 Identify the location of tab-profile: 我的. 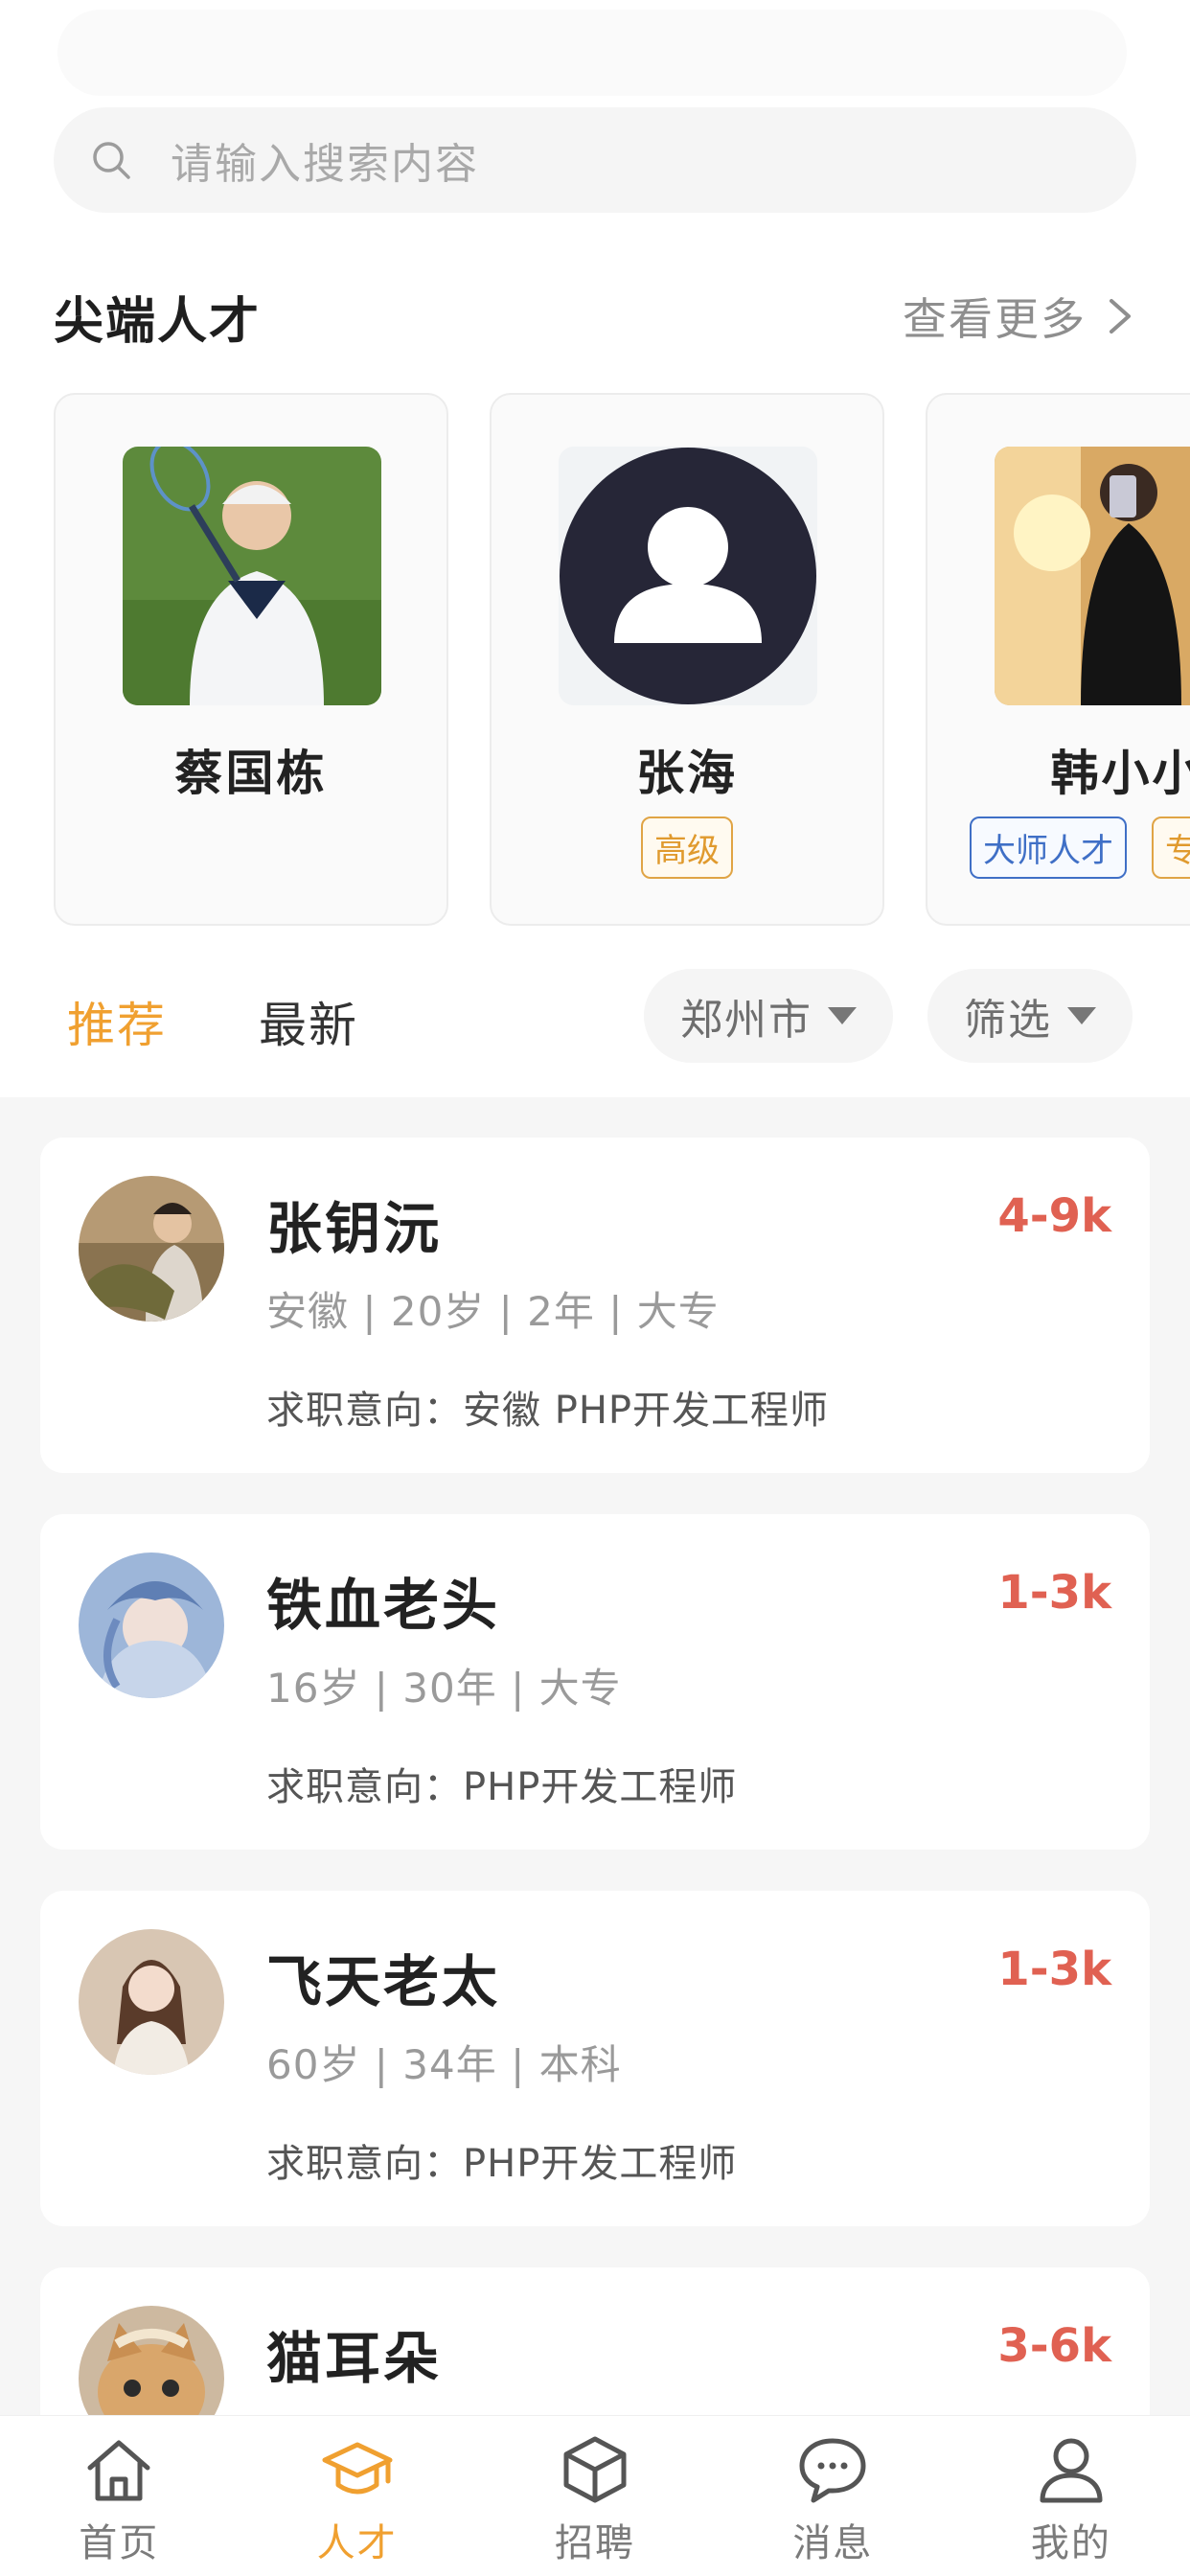
(1071, 2496).